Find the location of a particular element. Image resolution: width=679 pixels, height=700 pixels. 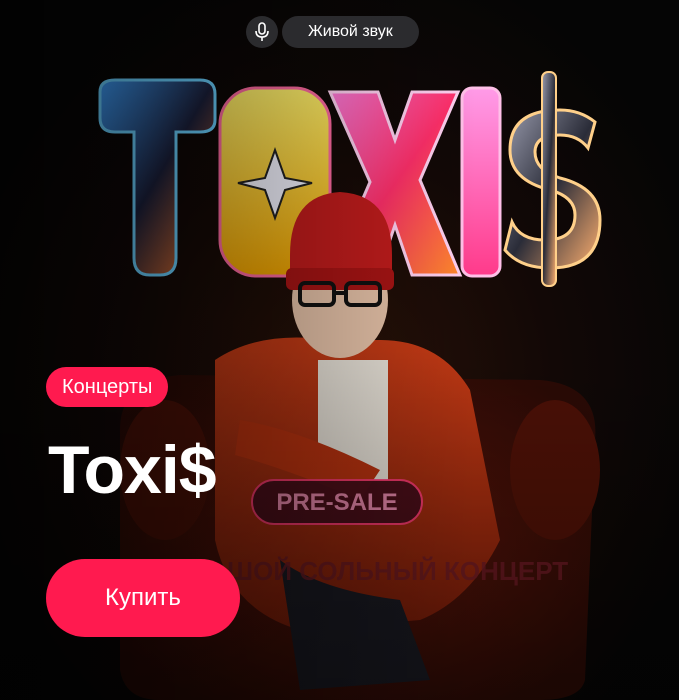

event-title: Toxi$ is located at coordinates (132, 470).